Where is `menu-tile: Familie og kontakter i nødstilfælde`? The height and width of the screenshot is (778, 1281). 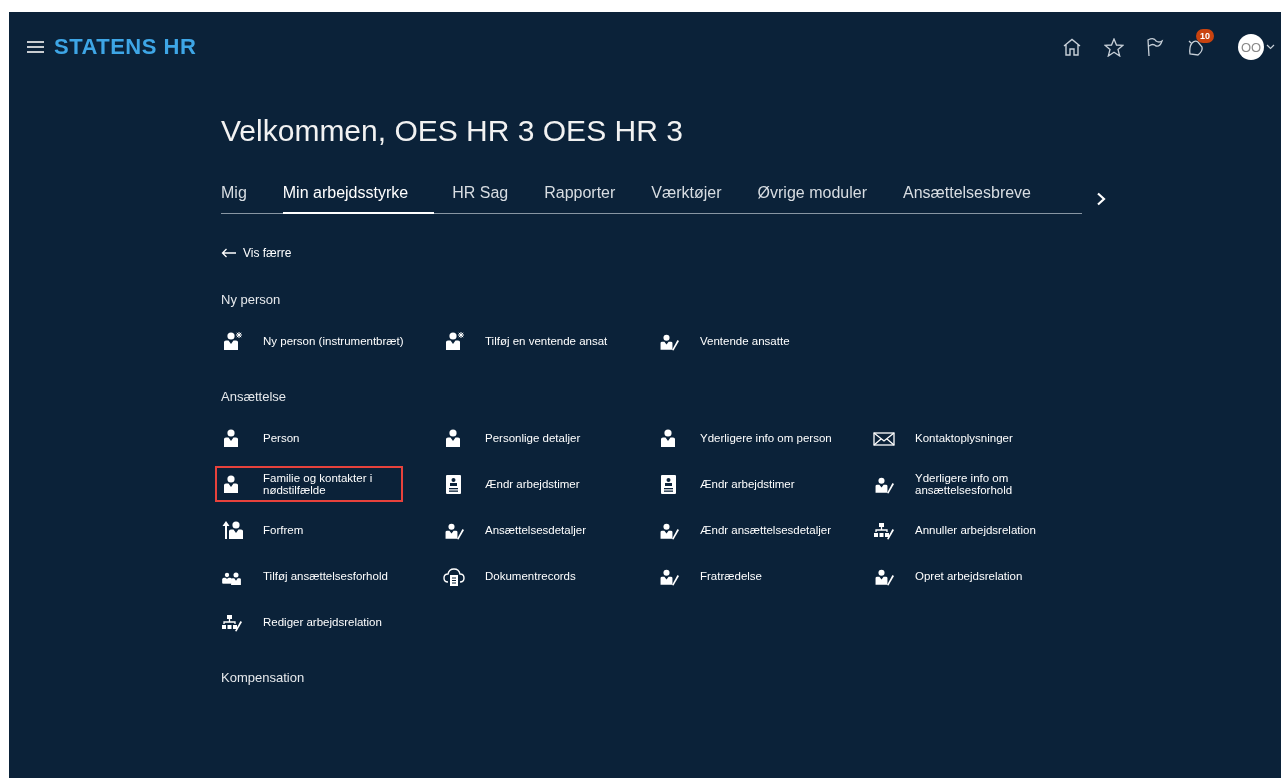
menu-tile: Familie og kontakter i nødstilfælde is located at coordinates (309, 484).